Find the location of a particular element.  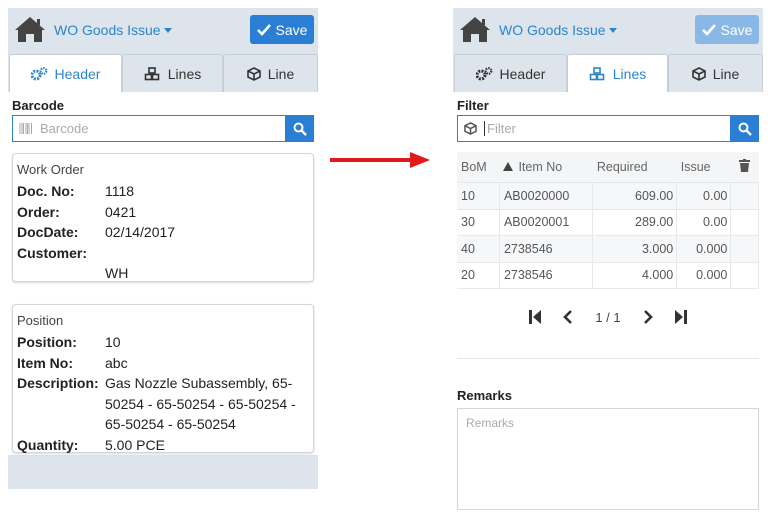

field-value: 0421 is located at coordinates (121, 211).